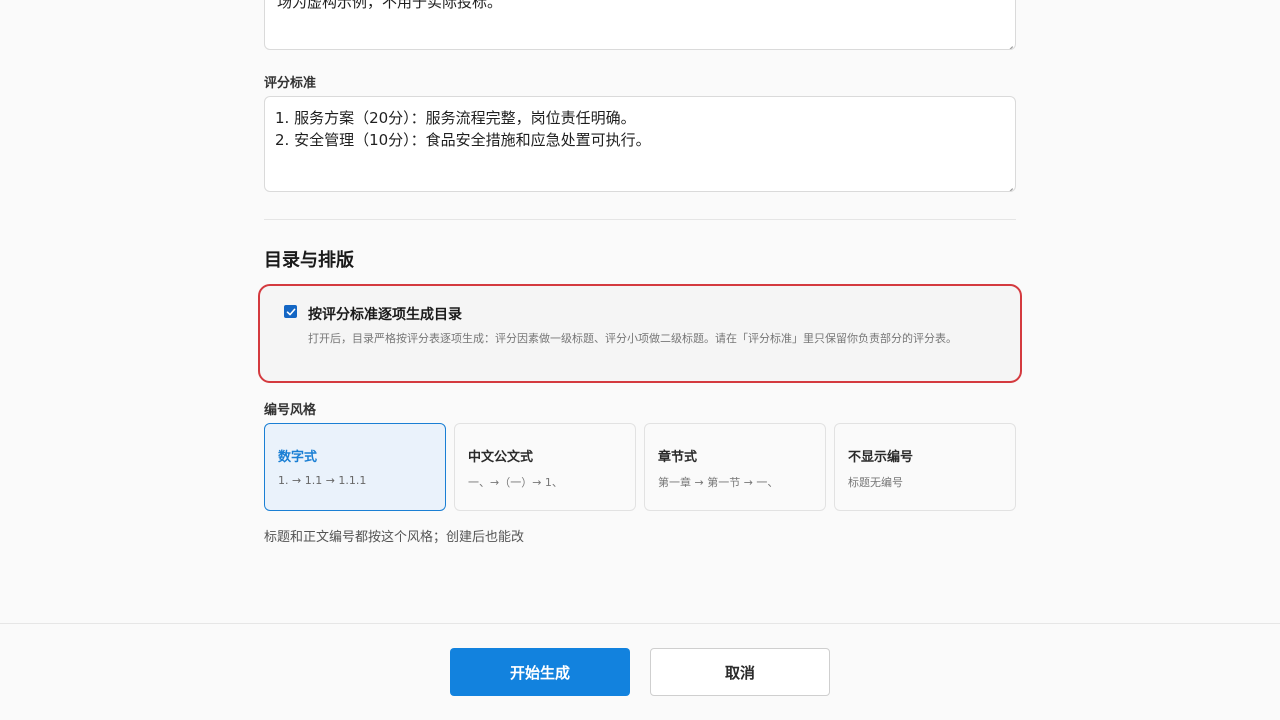  Describe the element at coordinates (718, 482) in the screenshot. I see `style-card-example: 第一章 → 第一节 → 一、` at that location.